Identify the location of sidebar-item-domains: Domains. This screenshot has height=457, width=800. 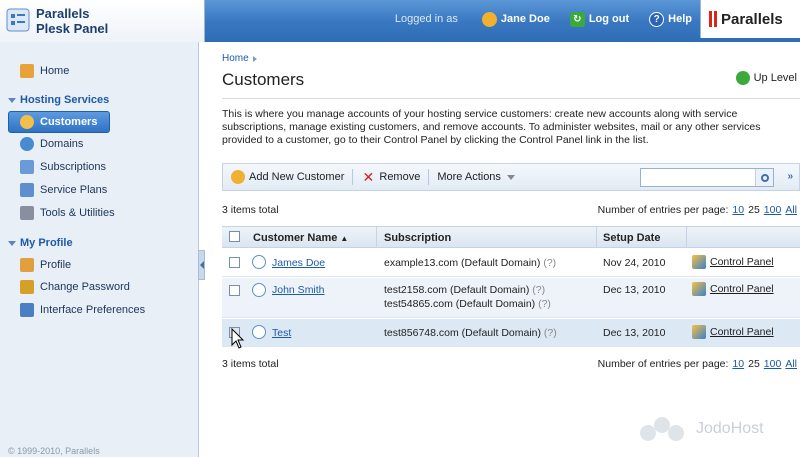
(51, 144).